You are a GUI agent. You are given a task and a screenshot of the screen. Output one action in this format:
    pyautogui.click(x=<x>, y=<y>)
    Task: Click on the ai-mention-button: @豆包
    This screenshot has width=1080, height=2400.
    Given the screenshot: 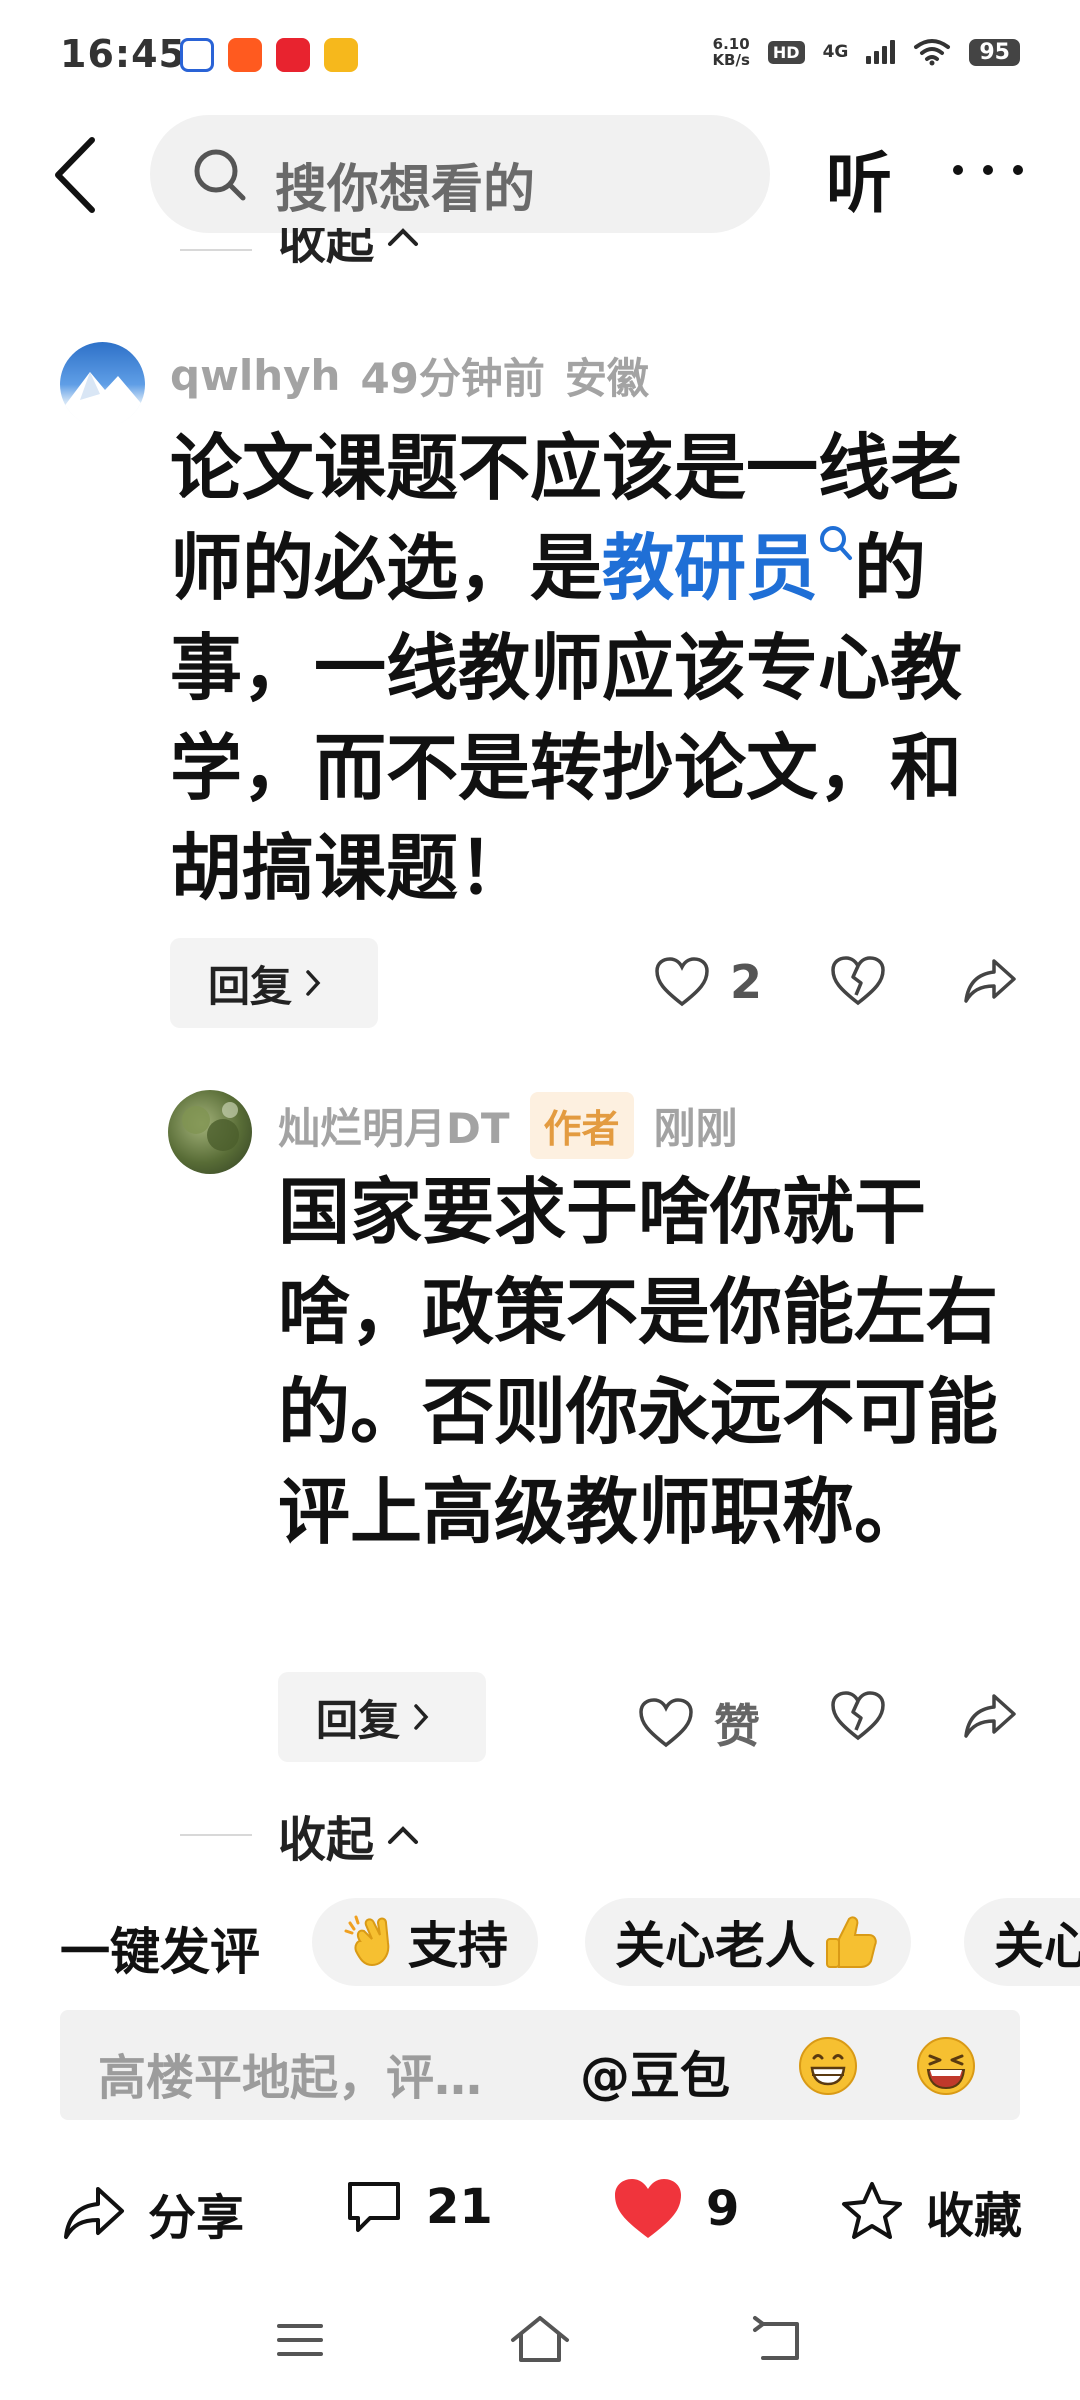 What is the action you would take?
    pyautogui.click(x=655, y=2072)
    